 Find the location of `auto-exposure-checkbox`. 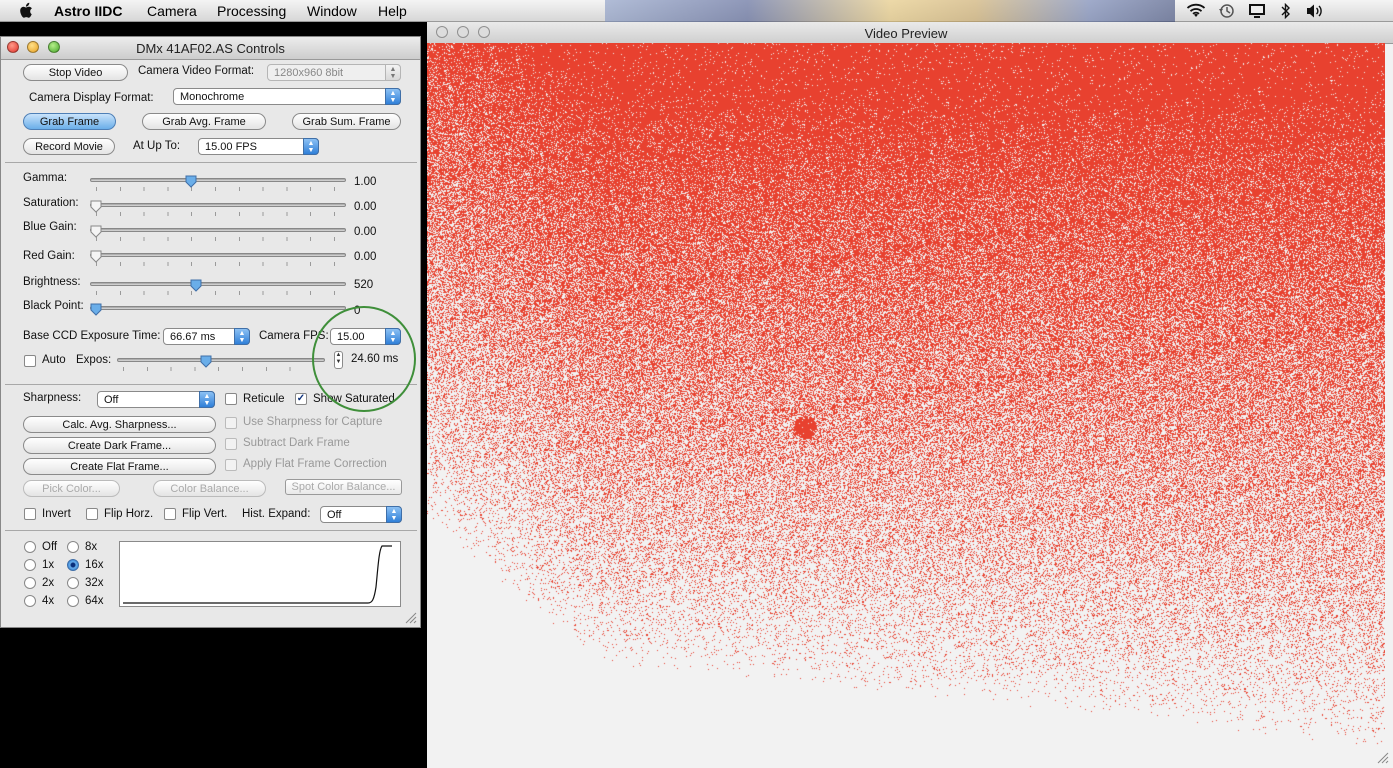

auto-exposure-checkbox is located at coordinates (30, 361).